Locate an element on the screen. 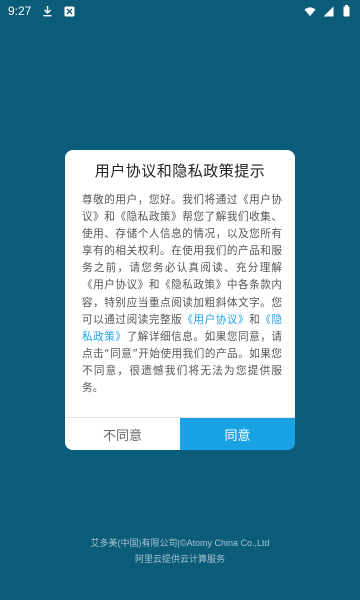  app-notification-icon is located at coordinates (69, 11).